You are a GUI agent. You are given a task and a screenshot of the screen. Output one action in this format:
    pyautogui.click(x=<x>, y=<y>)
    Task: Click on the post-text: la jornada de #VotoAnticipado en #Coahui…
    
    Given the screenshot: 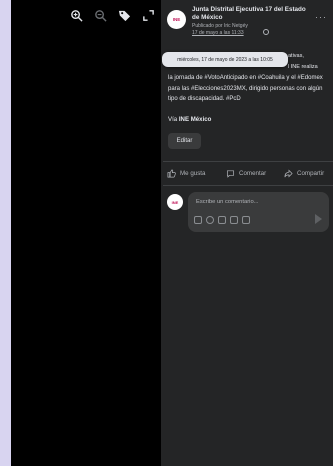 What is the action you would take?
    pyautogui.click(x=245, y=88)
    